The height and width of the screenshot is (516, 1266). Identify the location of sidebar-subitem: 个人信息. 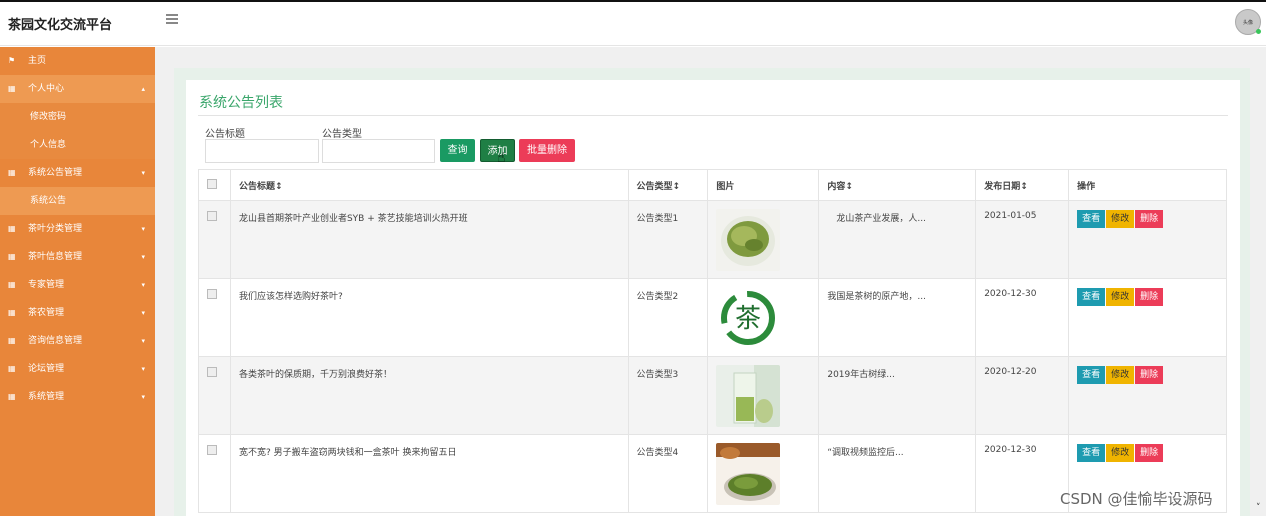
(77, 145).